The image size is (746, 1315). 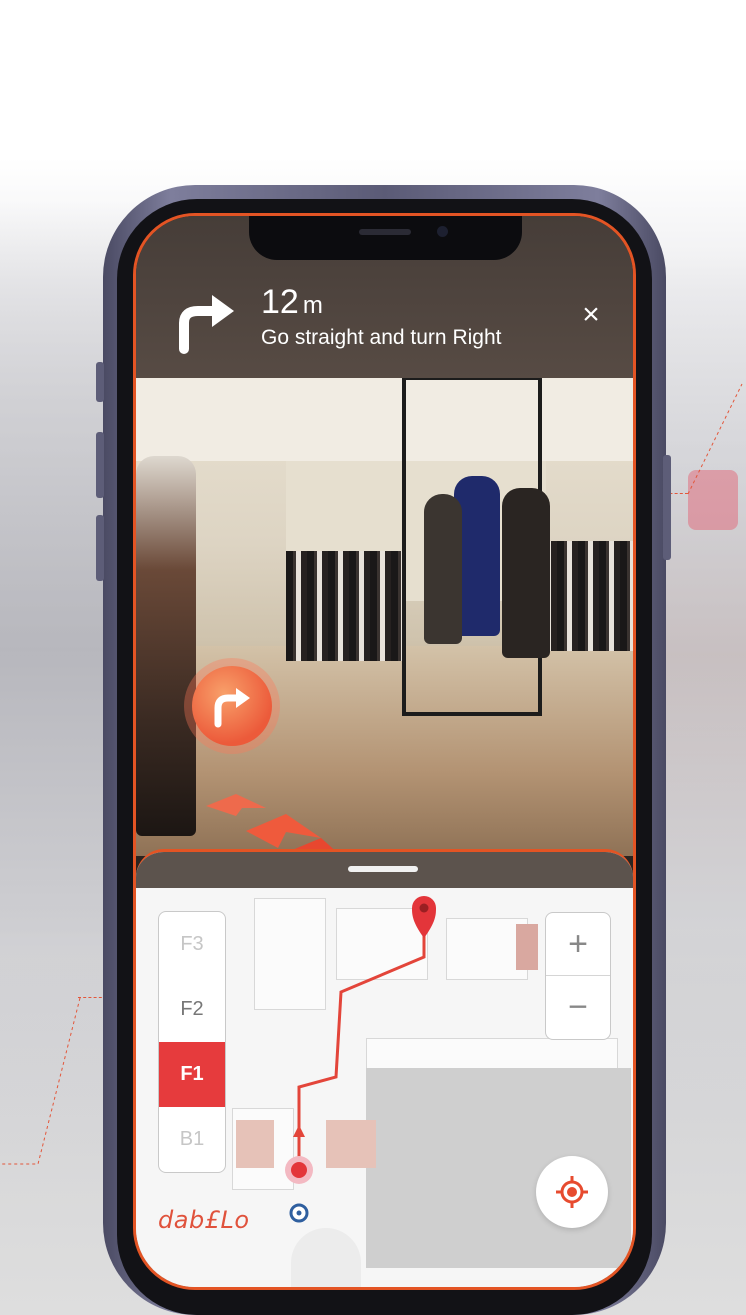 I want to click on distance-readout: 12 m, so click(x=292, y=302).